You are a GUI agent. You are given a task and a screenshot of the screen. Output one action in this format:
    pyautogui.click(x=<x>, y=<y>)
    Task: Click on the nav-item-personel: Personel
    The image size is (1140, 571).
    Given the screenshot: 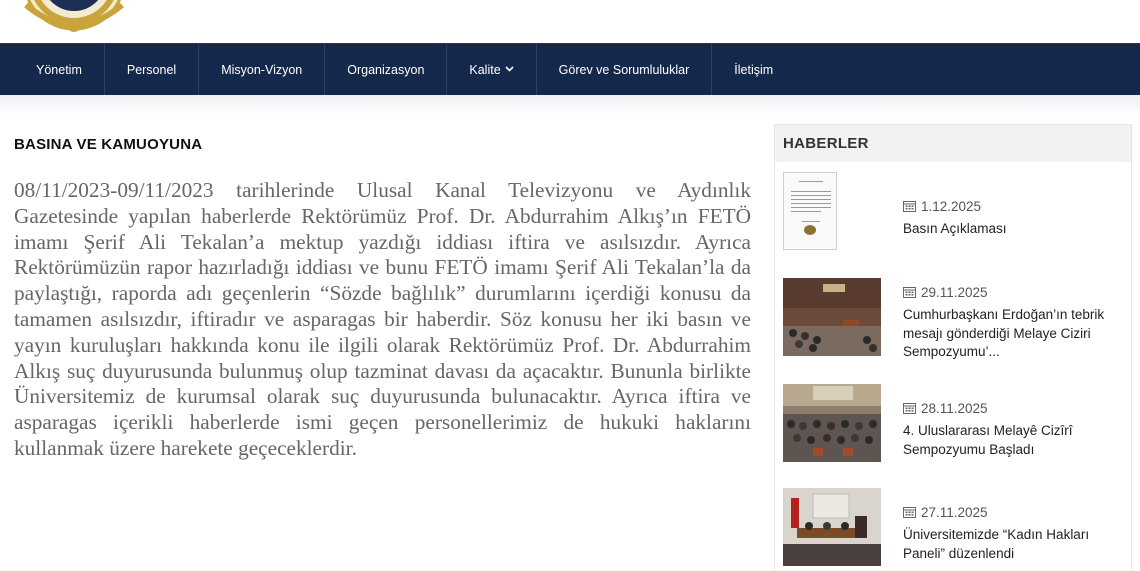 What is the action you would take?
    pyautogui.click(x=152, y=70)
    